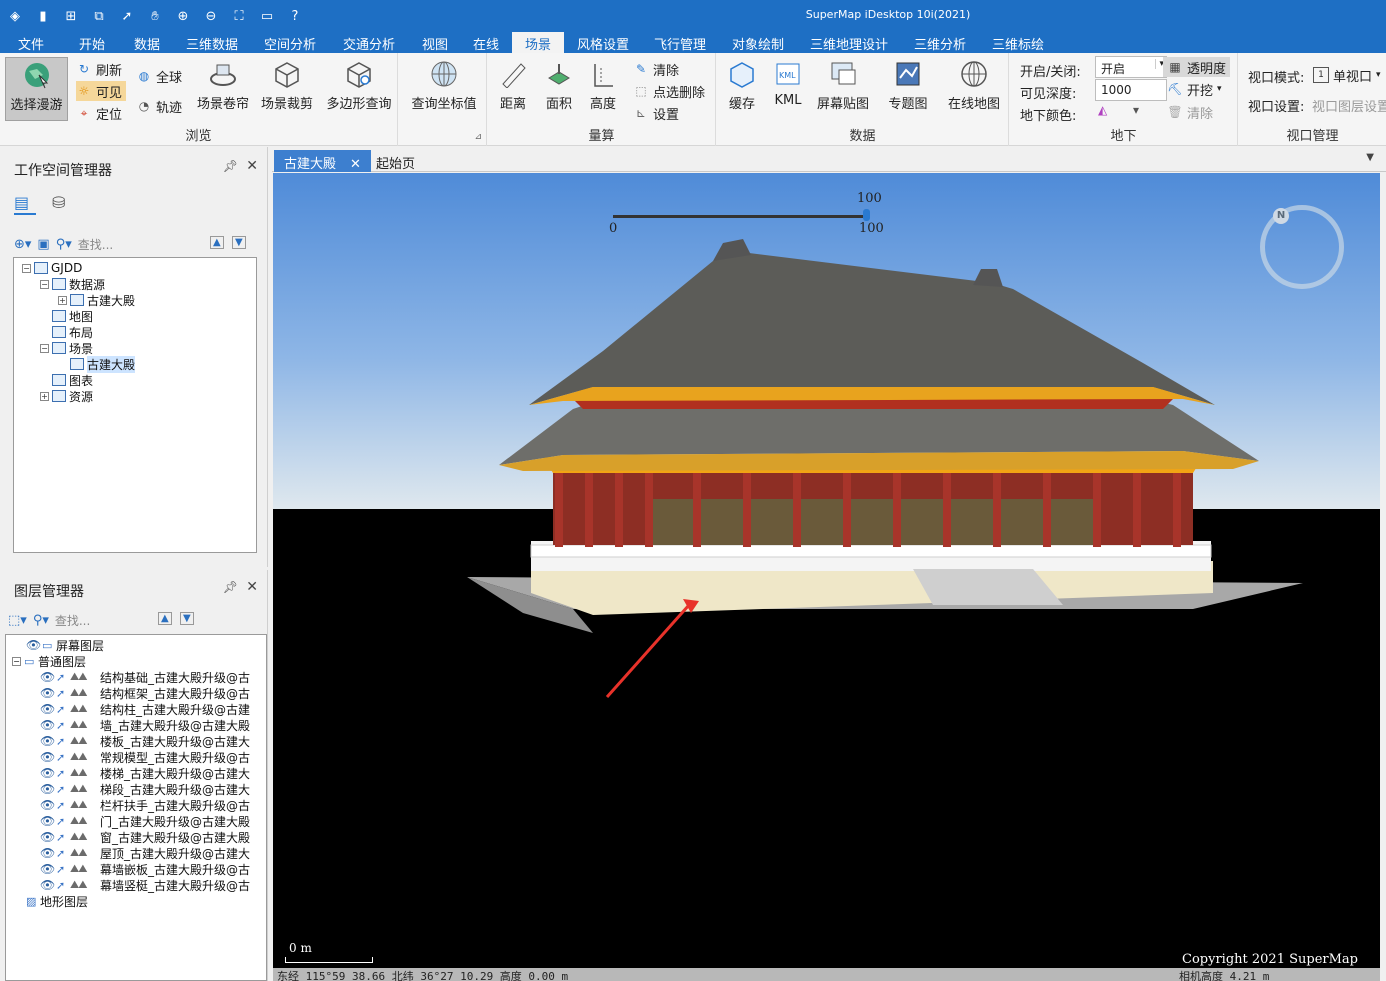 This screenshot has width=1386, height=981. What do you see at coordinates (22, 244) in the screenshot?
I see `open-workspace-icon: ⊕▾` at bounding box center [22, 244].